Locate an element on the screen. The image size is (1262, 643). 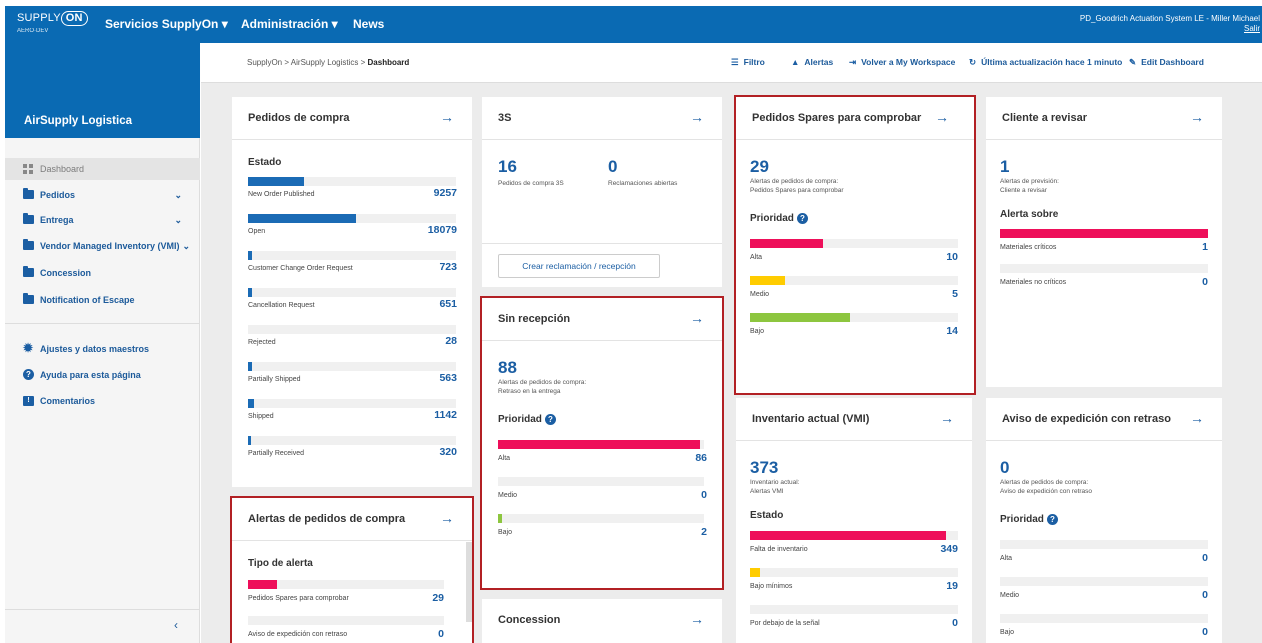
supplyon-logo: SUPPLY ON AERO·DEV is located at coordinates (53, 25).